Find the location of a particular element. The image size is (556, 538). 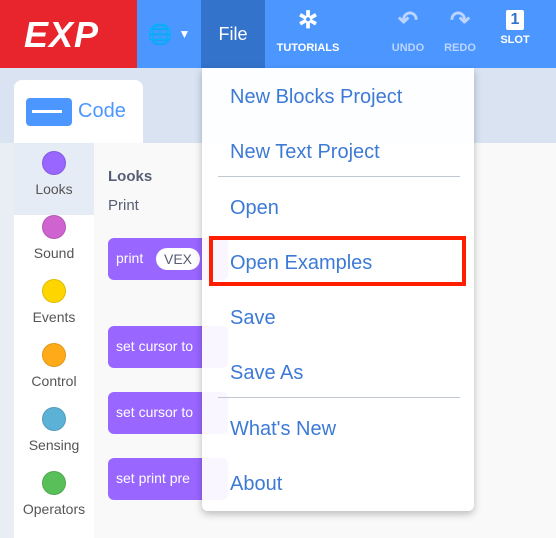

code-blocks-icon is located at coordinates (49, 111).